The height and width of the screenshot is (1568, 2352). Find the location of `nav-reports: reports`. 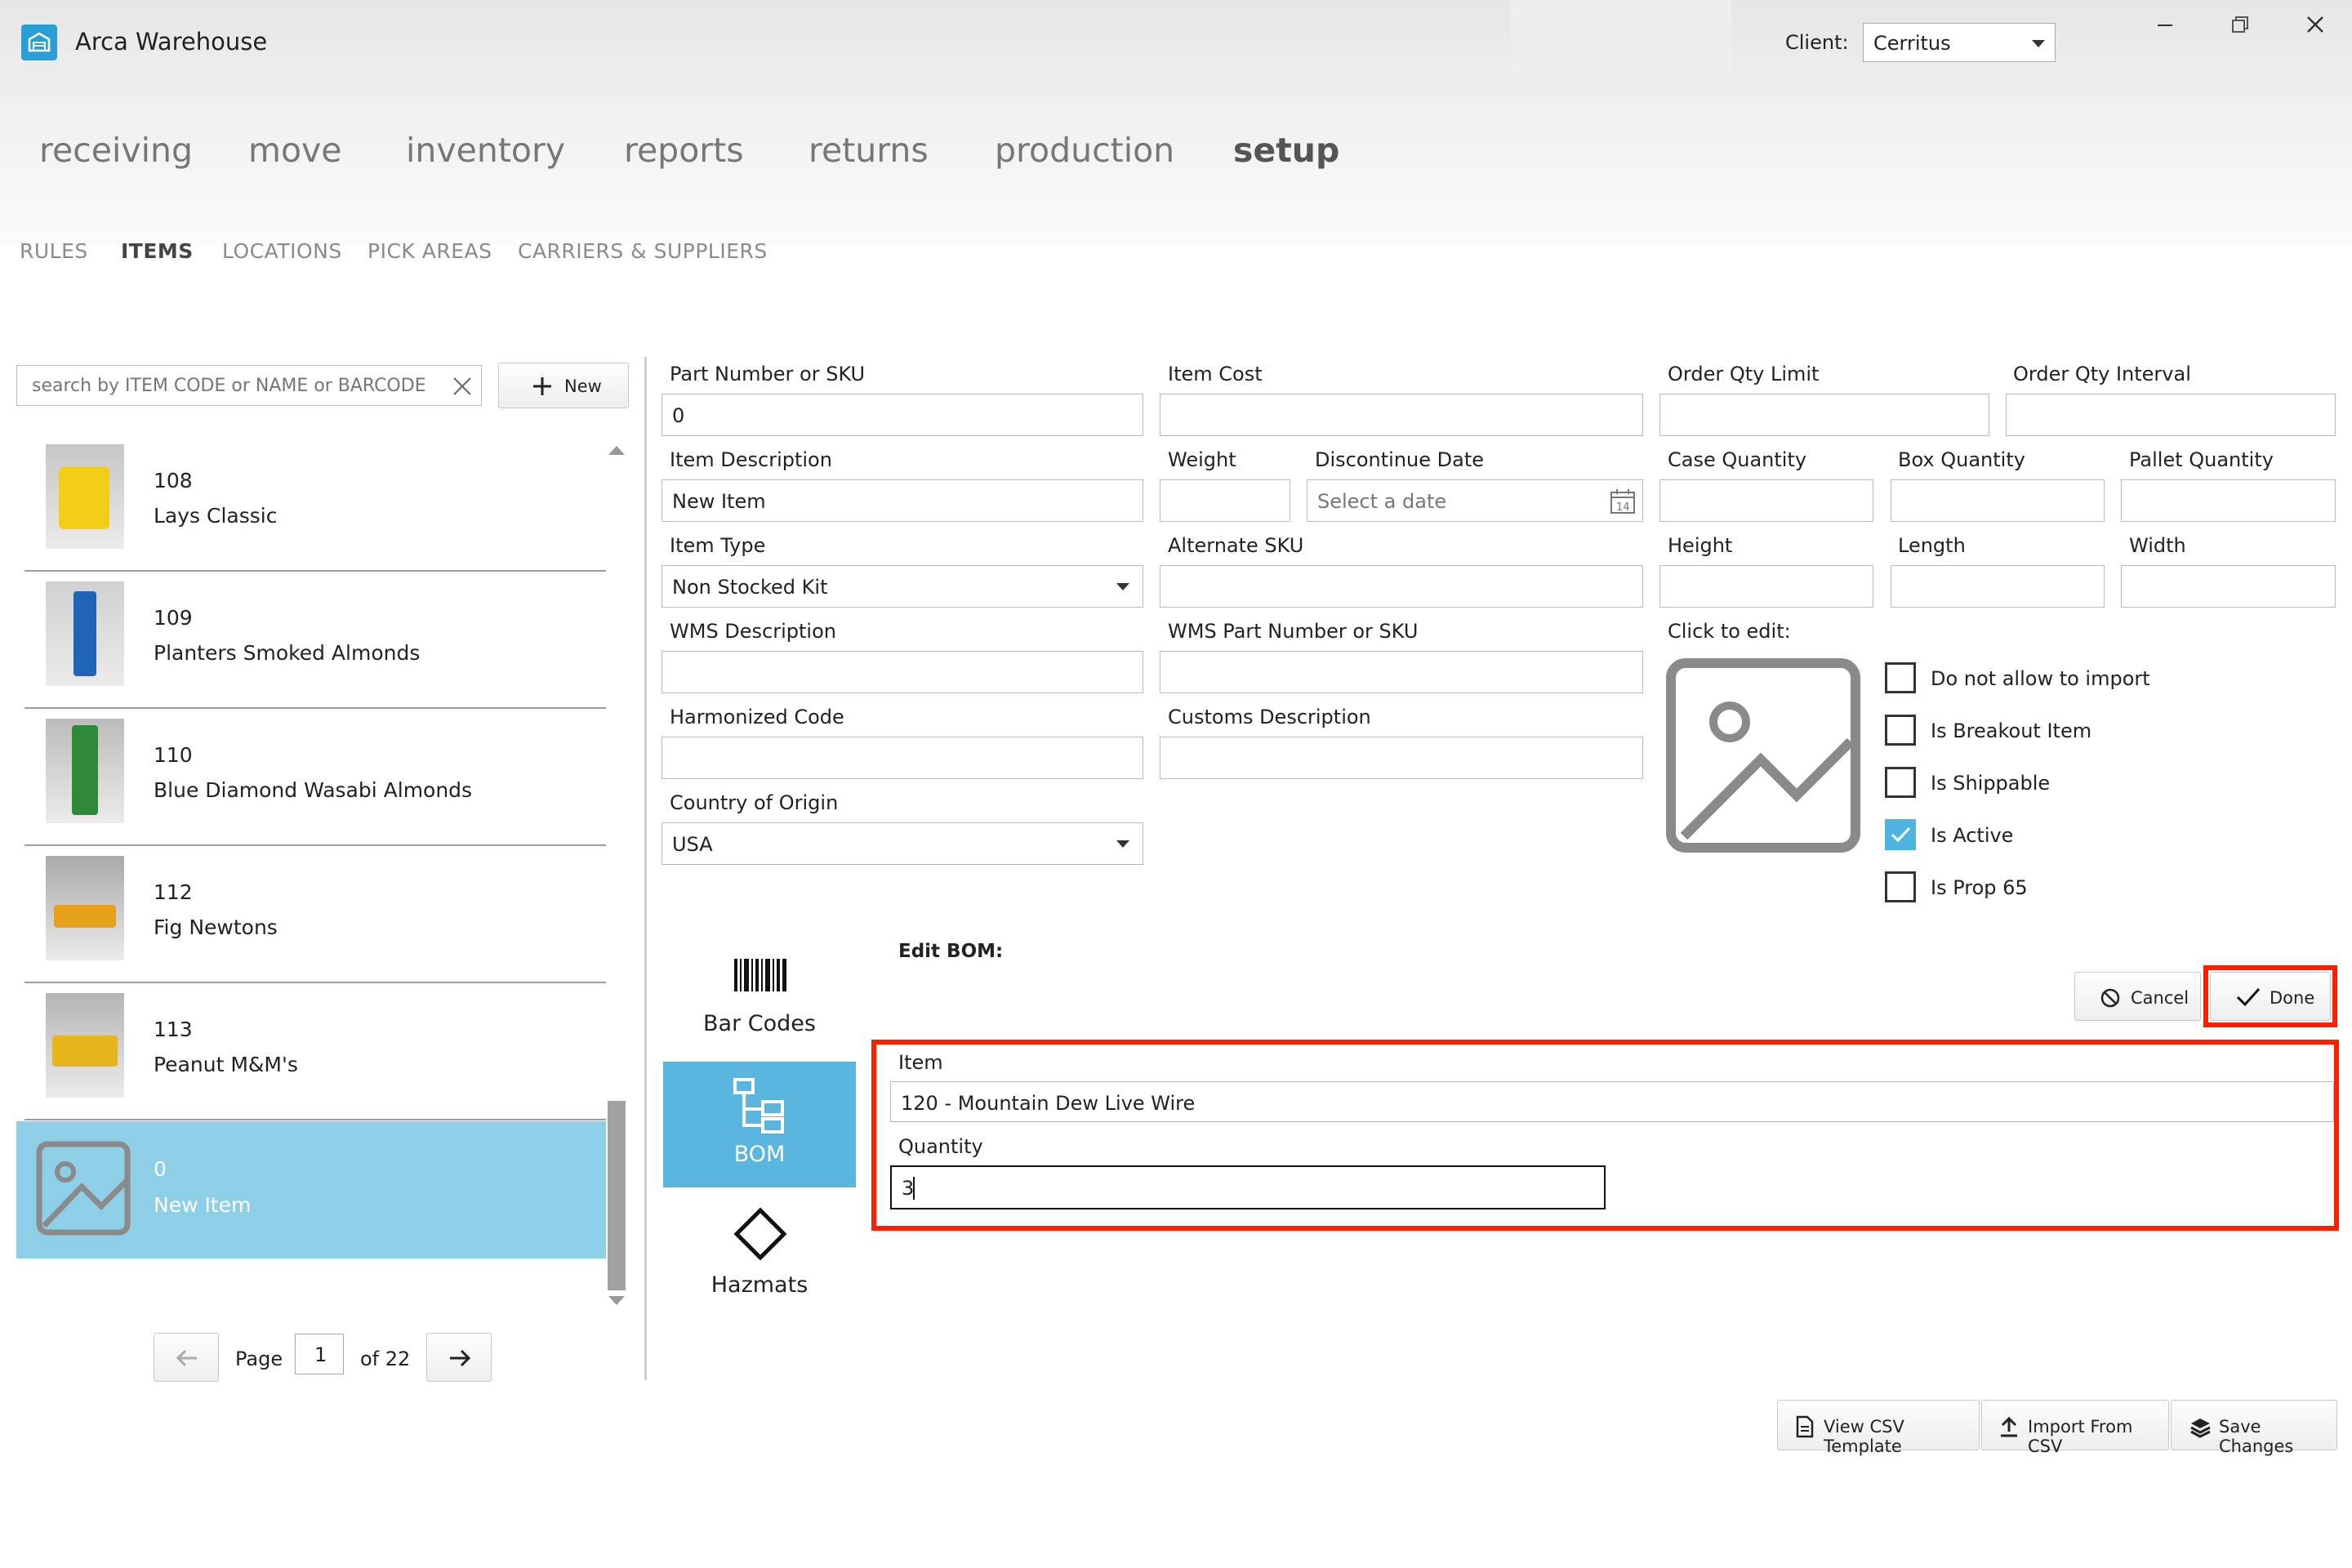

nav-reports: reports is located at coordinates (684, 150).